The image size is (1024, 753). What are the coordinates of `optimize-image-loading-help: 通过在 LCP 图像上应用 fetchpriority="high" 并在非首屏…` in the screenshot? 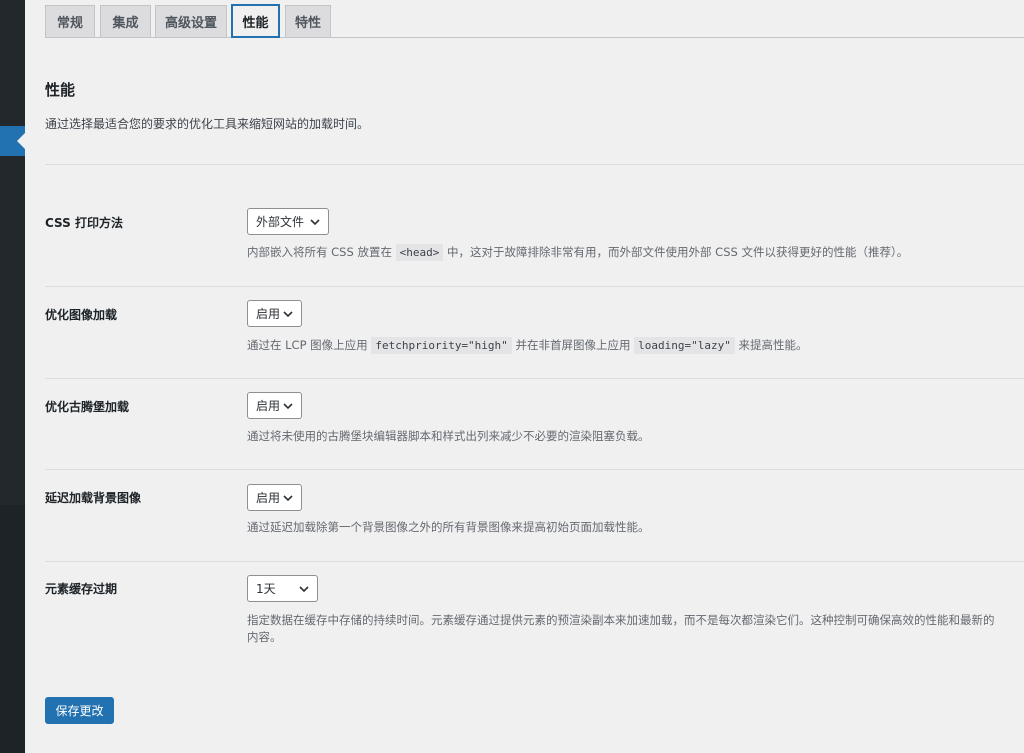 It's located at (527, 345).